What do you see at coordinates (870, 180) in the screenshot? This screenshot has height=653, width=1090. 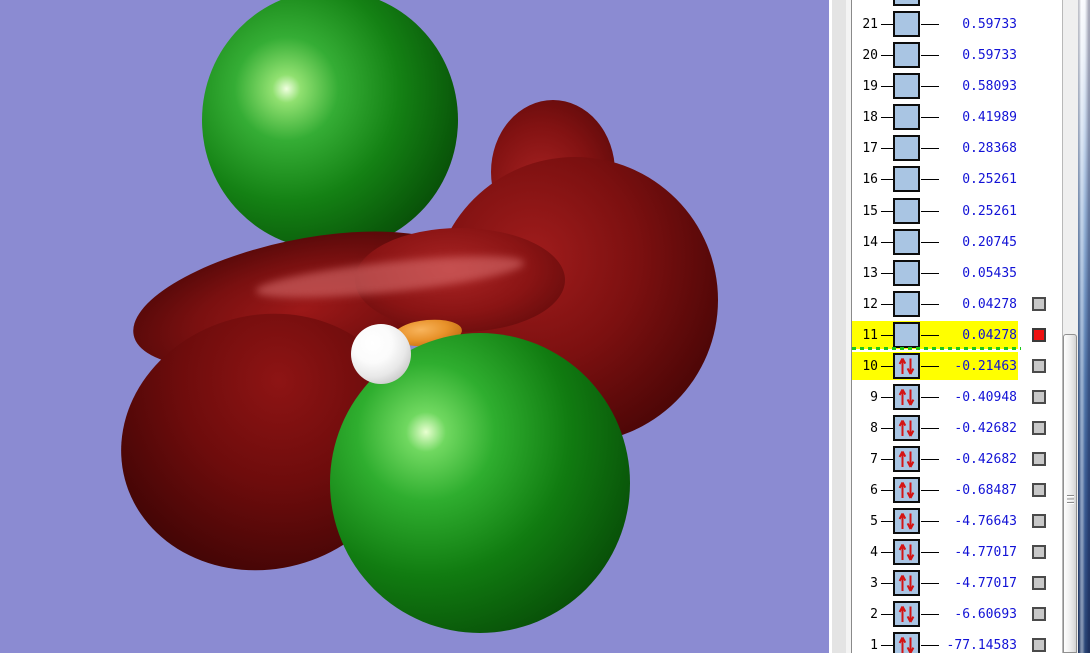 I see `orbital-index: 16` at bounding box center [870, 180].